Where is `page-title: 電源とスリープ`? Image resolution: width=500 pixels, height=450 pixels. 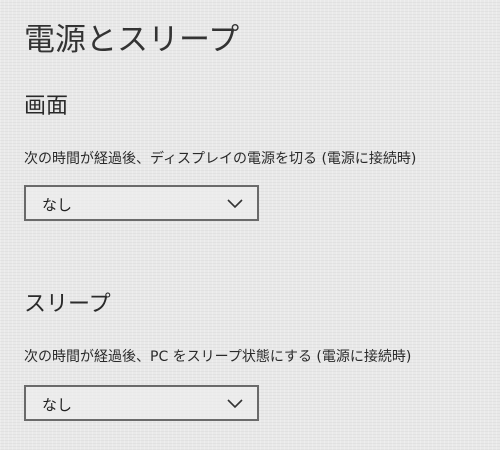
page-title: 電源とスリープ is located at coordinates (132, 40).